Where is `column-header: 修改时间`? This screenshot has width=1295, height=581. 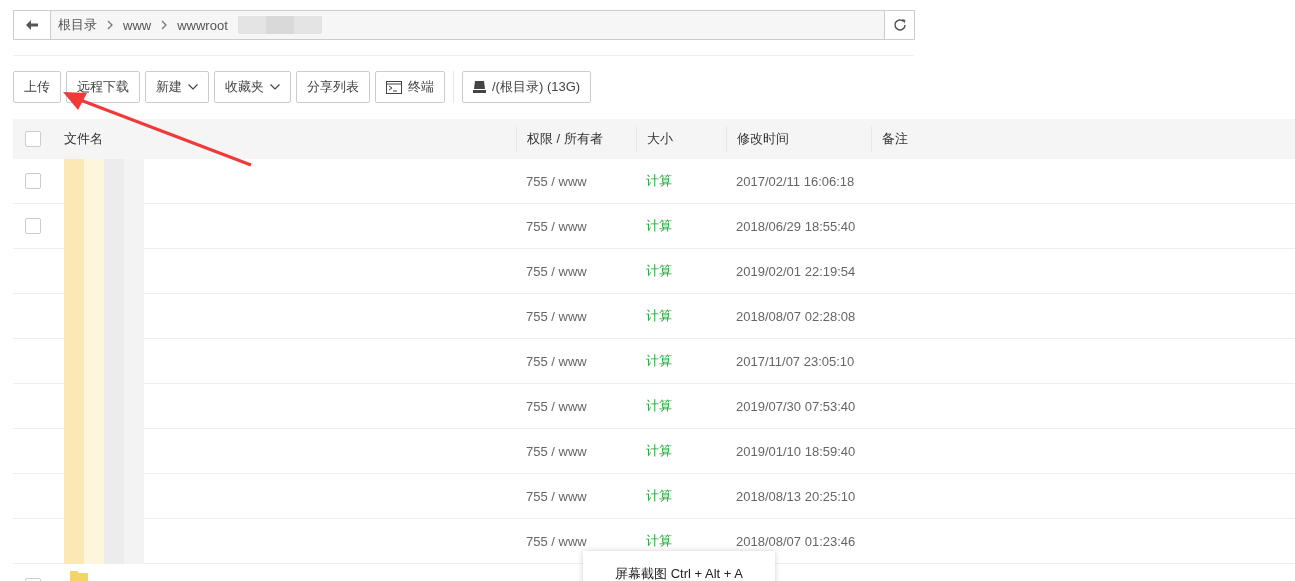
column-header: 修改时间 is located at coordinates (763, 139).